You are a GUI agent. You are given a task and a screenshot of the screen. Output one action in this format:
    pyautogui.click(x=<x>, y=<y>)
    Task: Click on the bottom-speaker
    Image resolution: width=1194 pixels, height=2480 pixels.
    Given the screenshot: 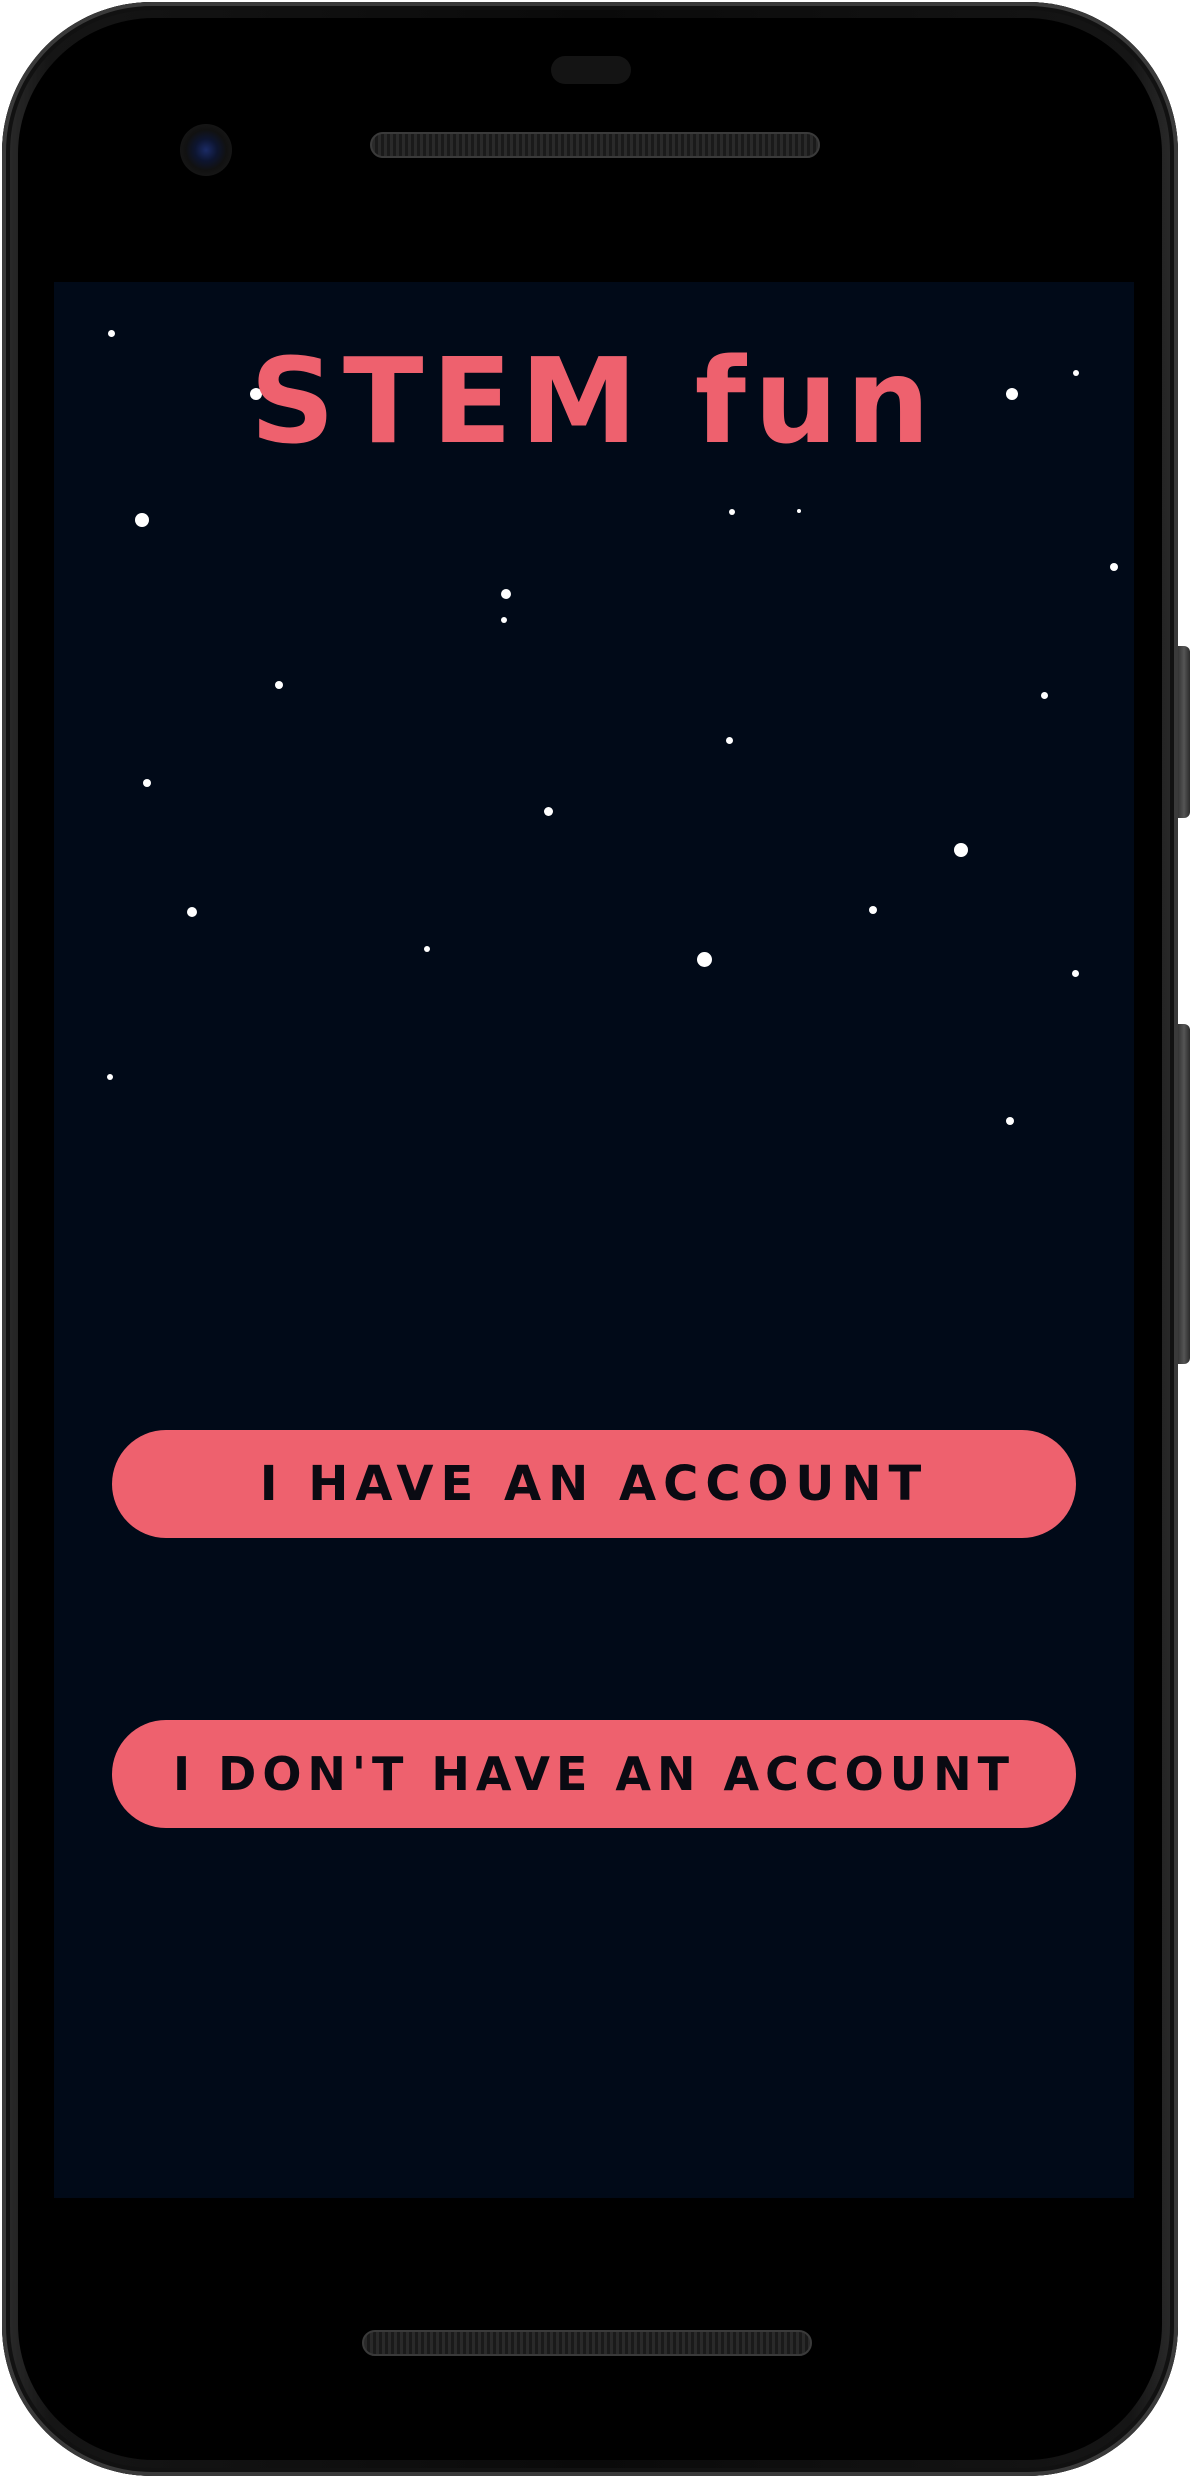 What is the action you would take?
    pyautogui.click(x=587, y=2343)
    